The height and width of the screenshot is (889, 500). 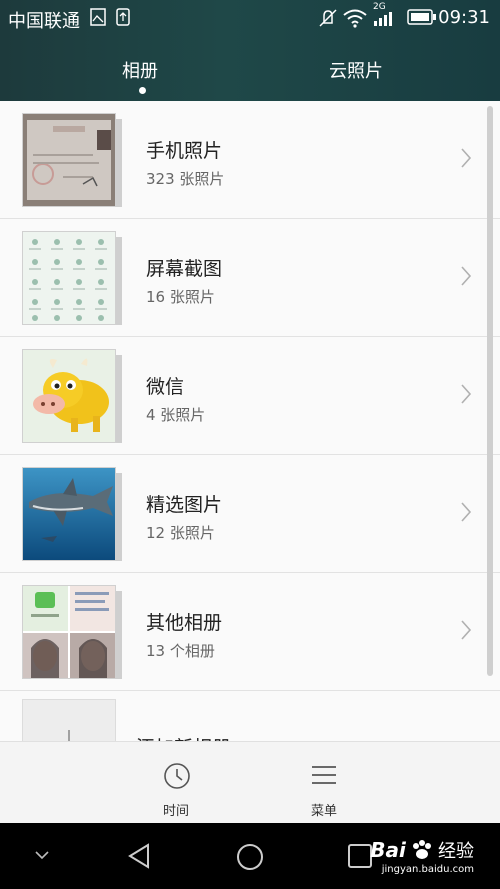 I want to click on album-count: 16 张照片, so click(x=180, y=297).